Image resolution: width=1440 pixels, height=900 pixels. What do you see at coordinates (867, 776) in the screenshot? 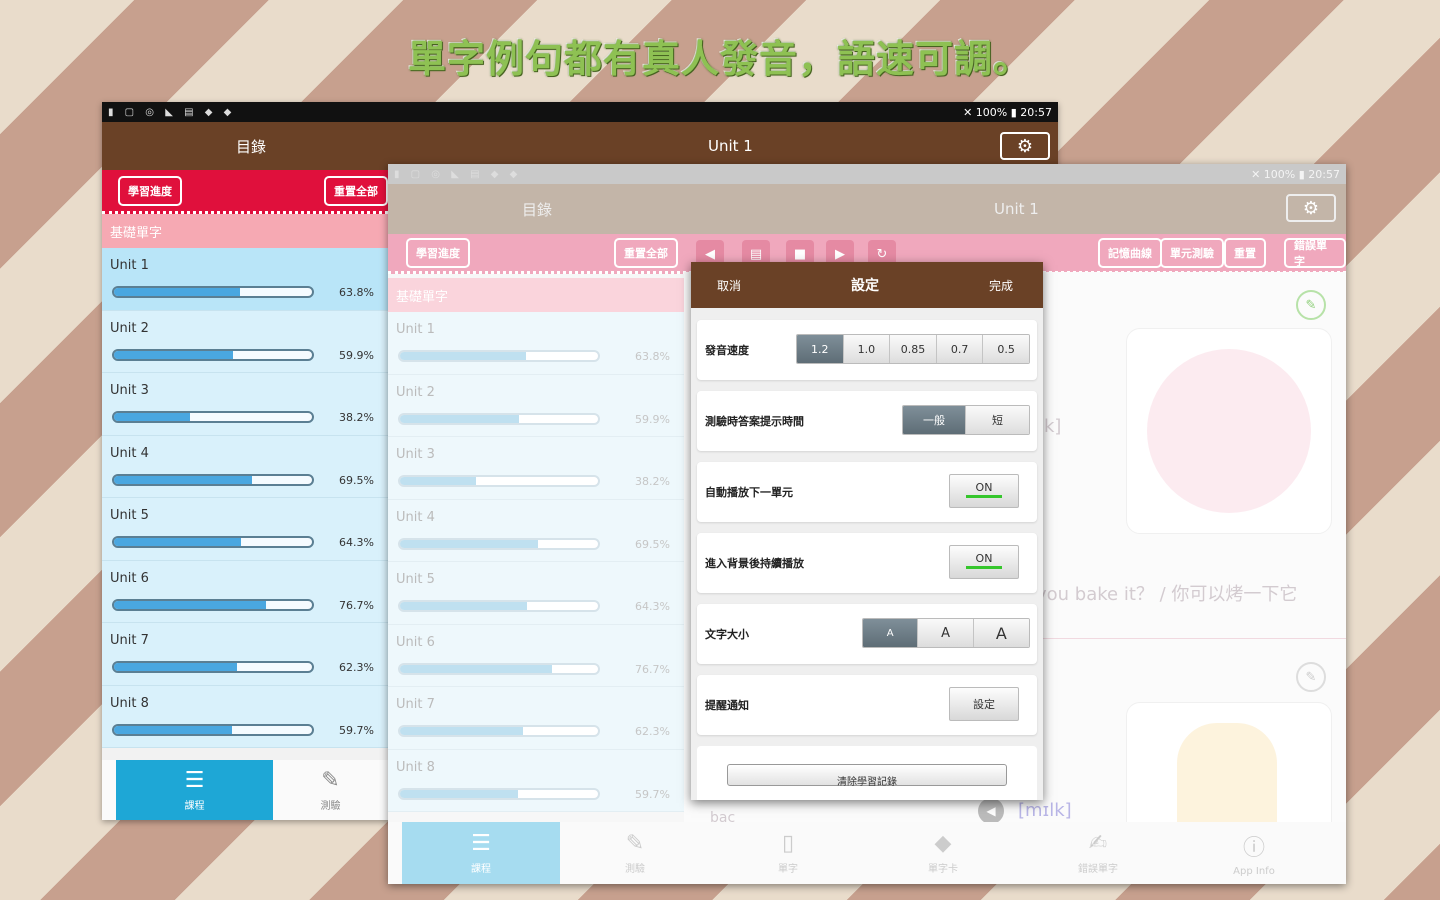
I see `clear-records-button: 清除學習記錄` at bounding box center [867, 776].